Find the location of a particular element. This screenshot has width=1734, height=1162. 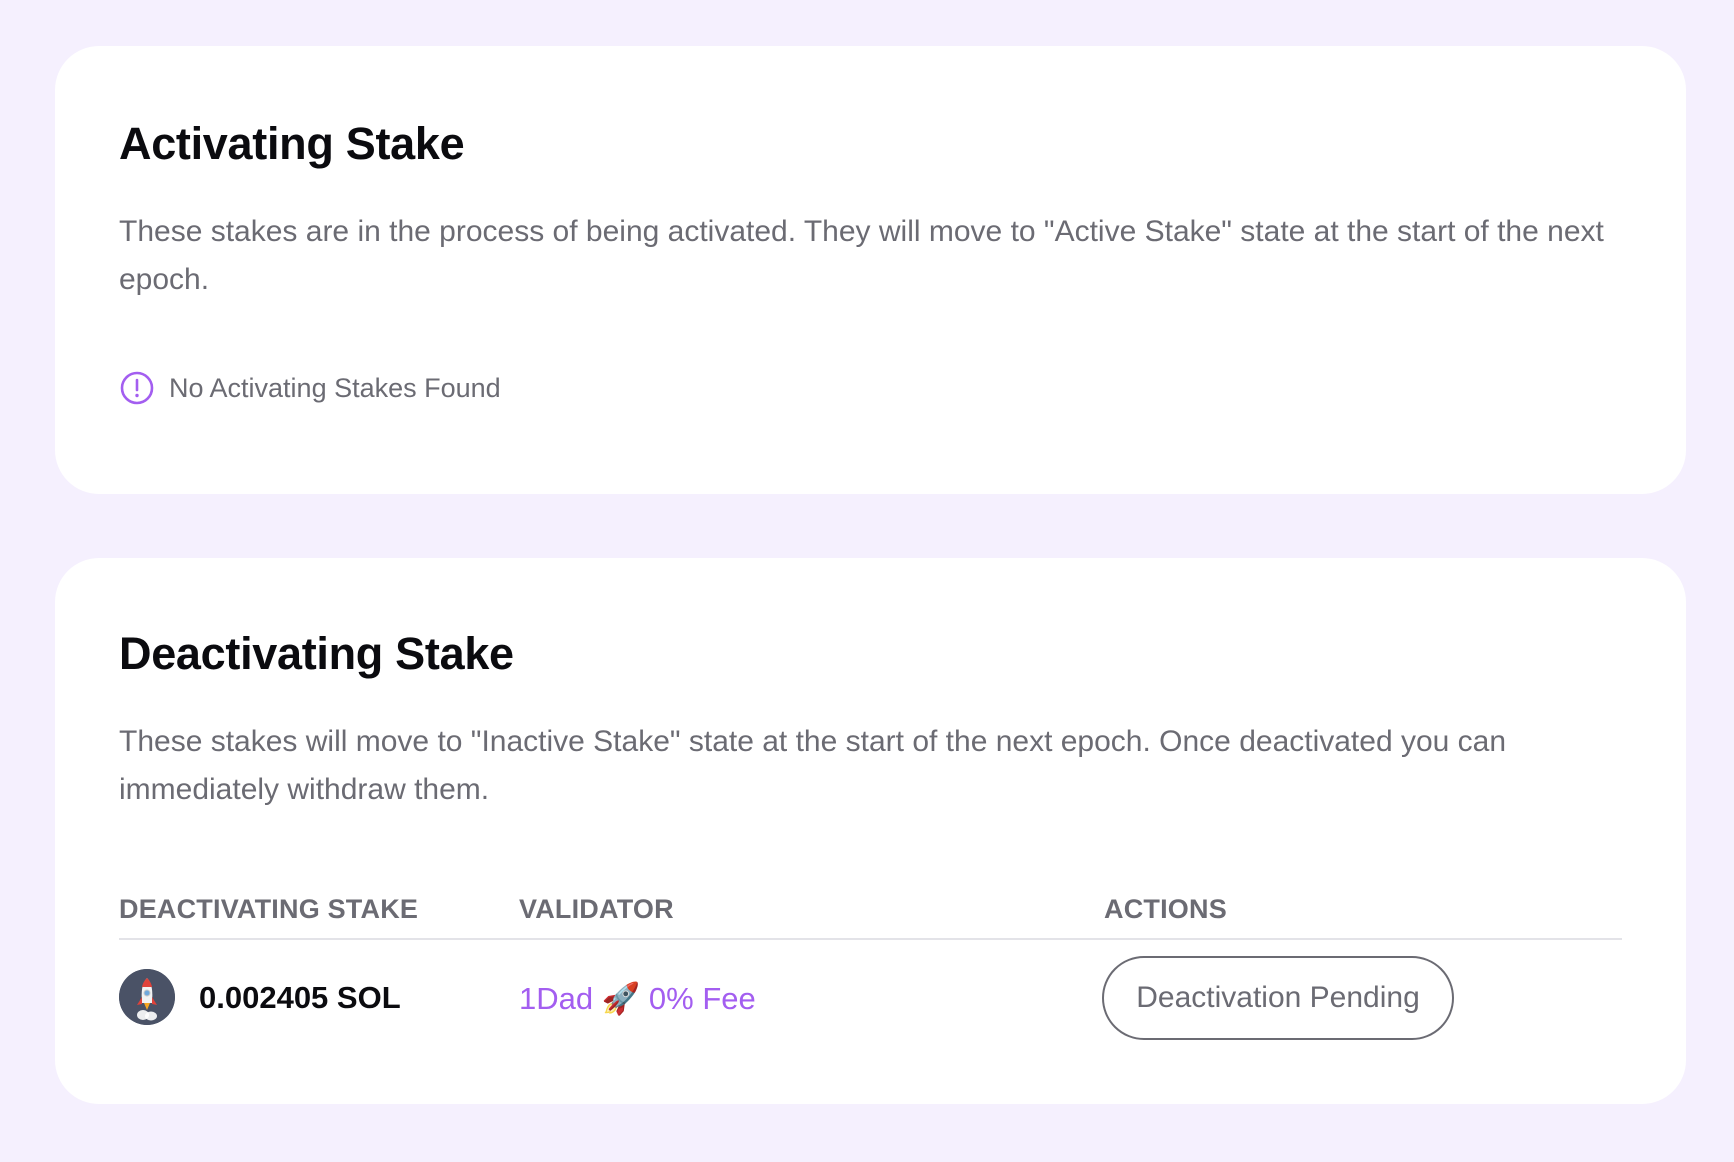

deactivating-stake-title: Deactivating Stake is located at coordinates (316, 653).